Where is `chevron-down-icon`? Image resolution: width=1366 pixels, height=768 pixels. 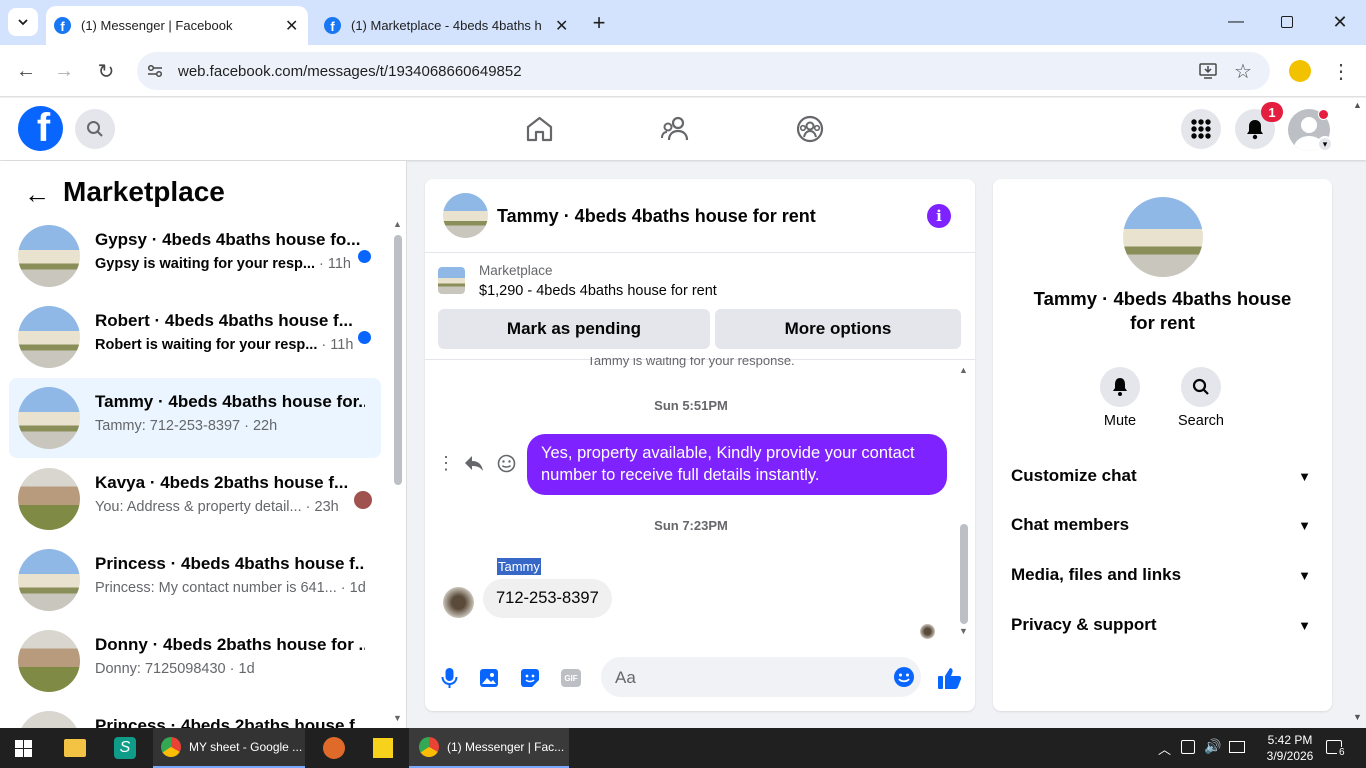
chevron-down-icon is located at coordinates (23, 22).